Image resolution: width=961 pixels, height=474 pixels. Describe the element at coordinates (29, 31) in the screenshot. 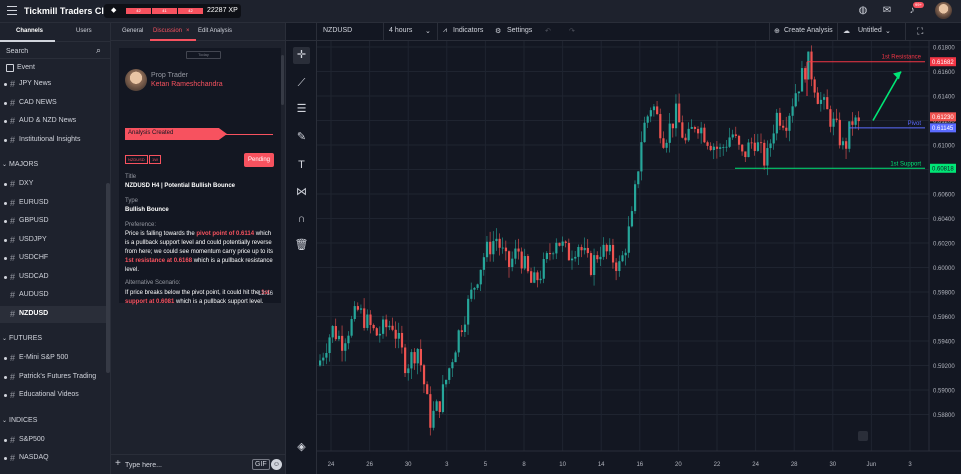

I see `tab-channels: Channels` at that location.